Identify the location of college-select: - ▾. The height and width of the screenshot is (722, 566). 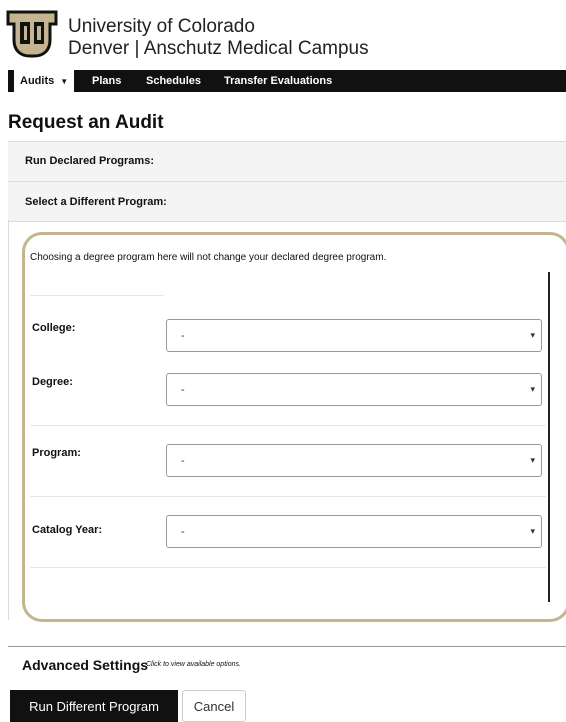
(354, 335).